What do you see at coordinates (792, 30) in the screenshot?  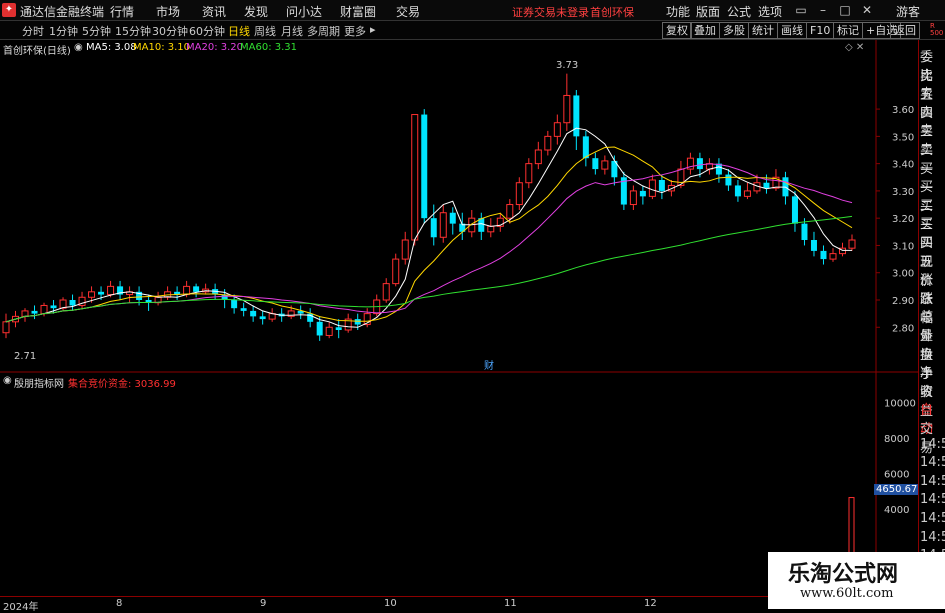 I see `huaxian-button: 画线` at bounding box center [792, 30].